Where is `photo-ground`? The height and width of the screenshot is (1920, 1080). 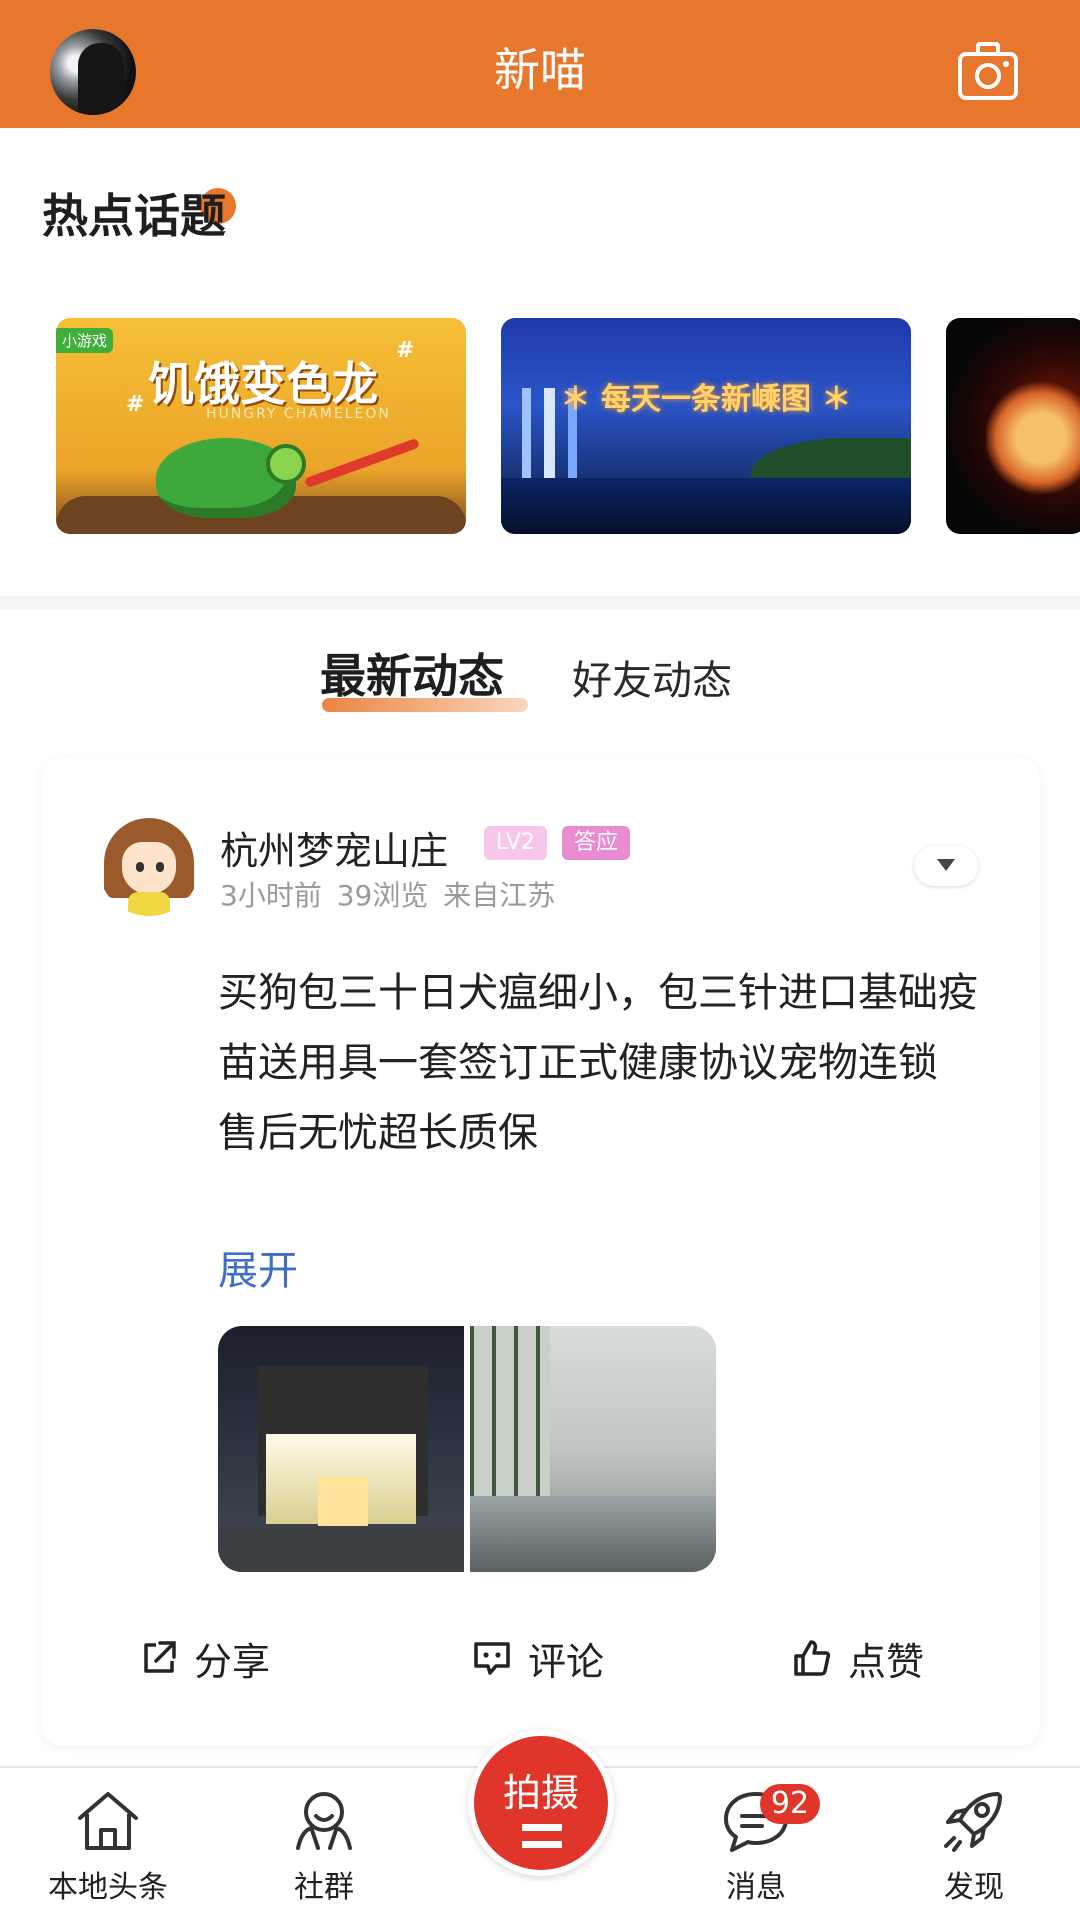 photo-ground is located at coordinates (341, 1549).